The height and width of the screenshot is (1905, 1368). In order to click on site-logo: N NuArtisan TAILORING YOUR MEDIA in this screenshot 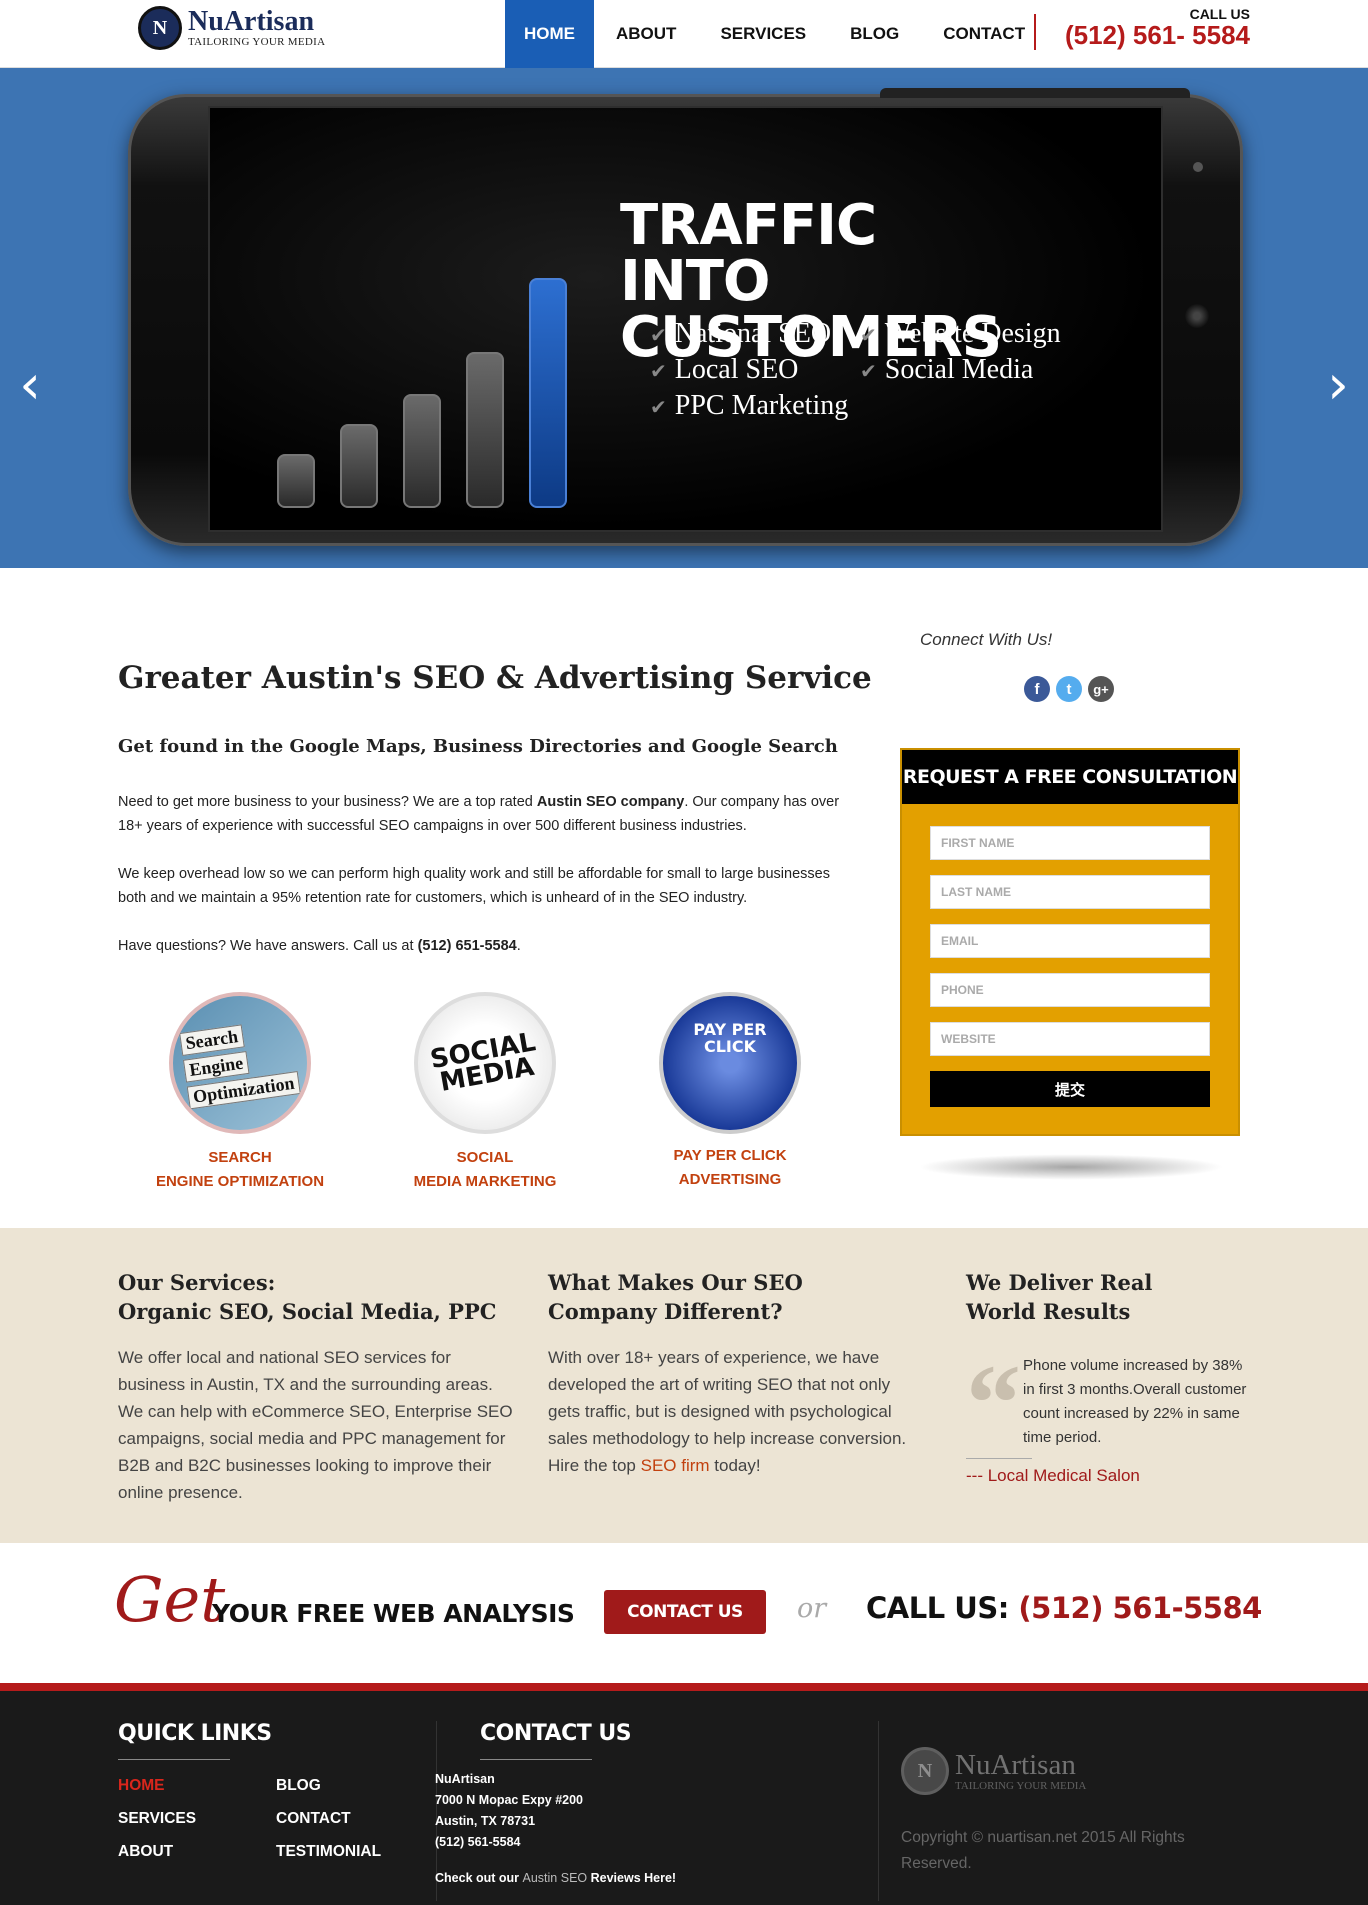, I will do `click(231, 28)`.